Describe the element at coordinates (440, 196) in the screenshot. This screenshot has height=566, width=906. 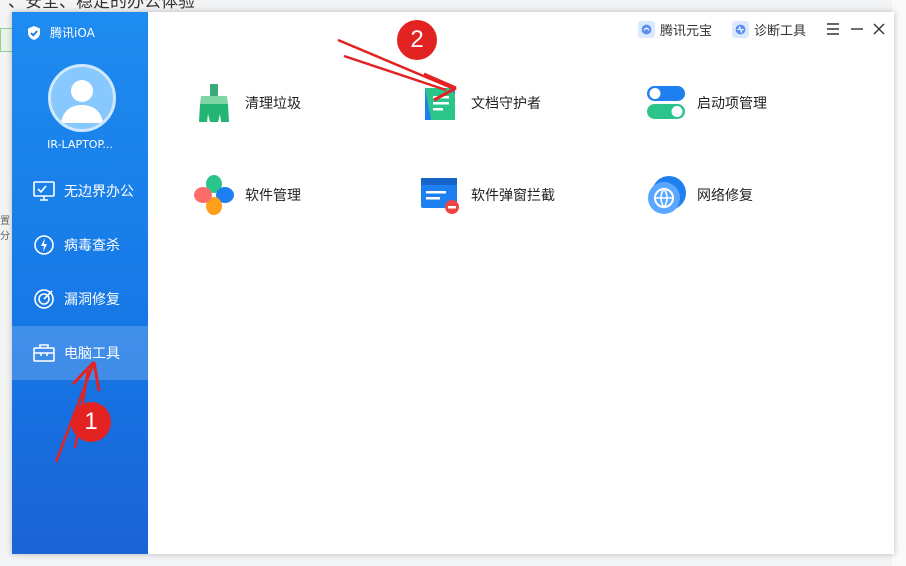
I see `popup-block-icon` at that location.